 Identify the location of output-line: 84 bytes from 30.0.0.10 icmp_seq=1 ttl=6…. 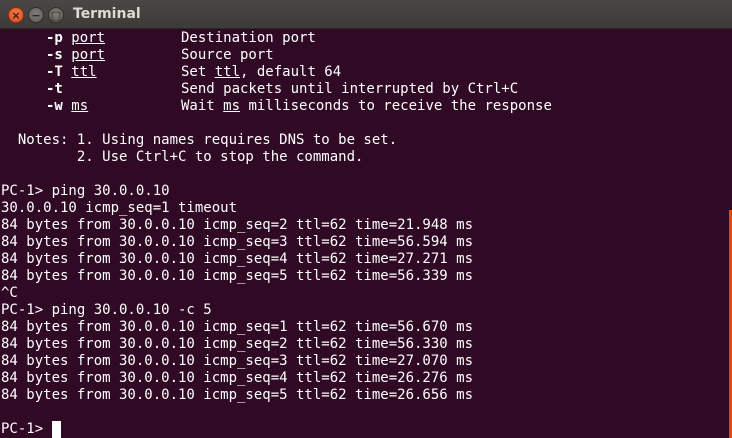
(237, 327).